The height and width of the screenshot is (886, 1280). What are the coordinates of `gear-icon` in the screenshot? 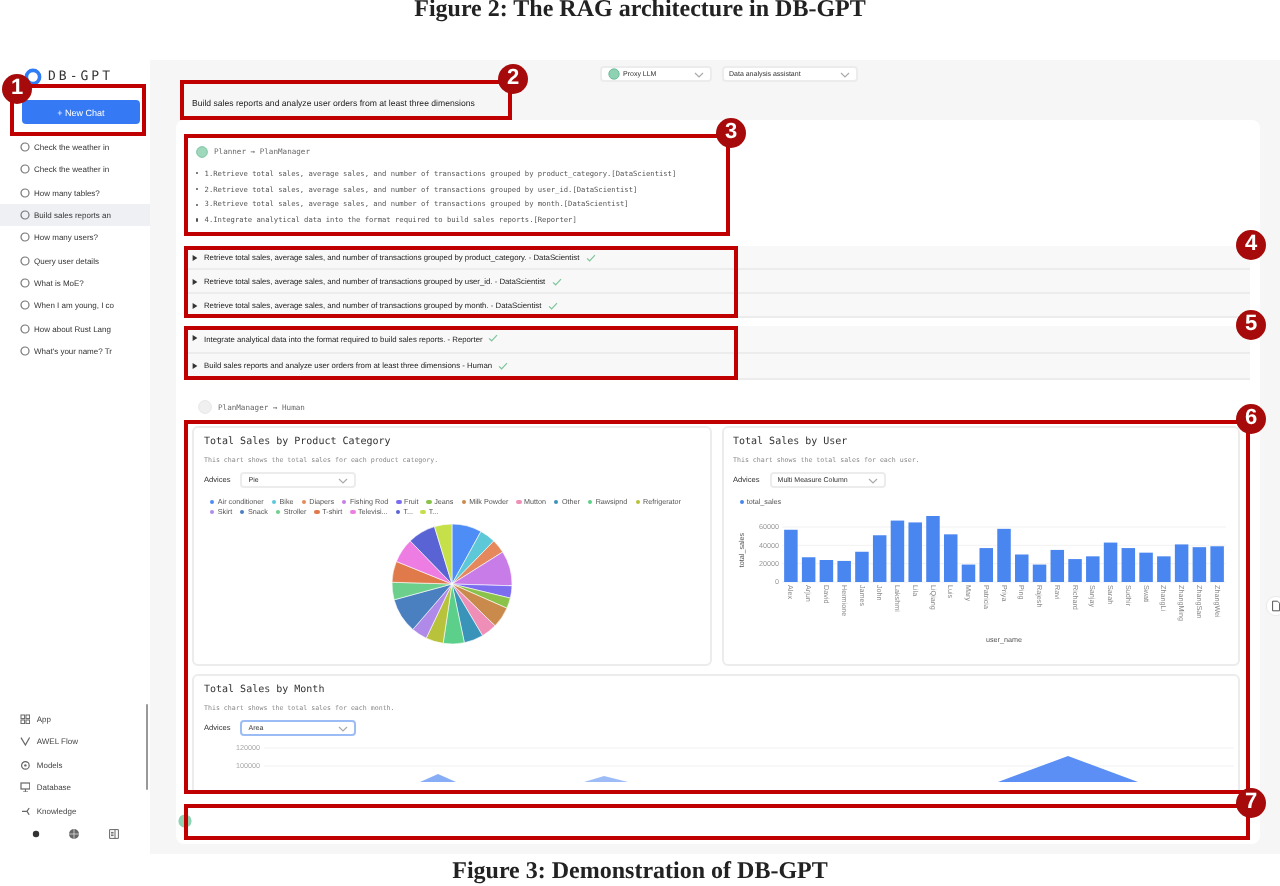 It's located at (25, 764).